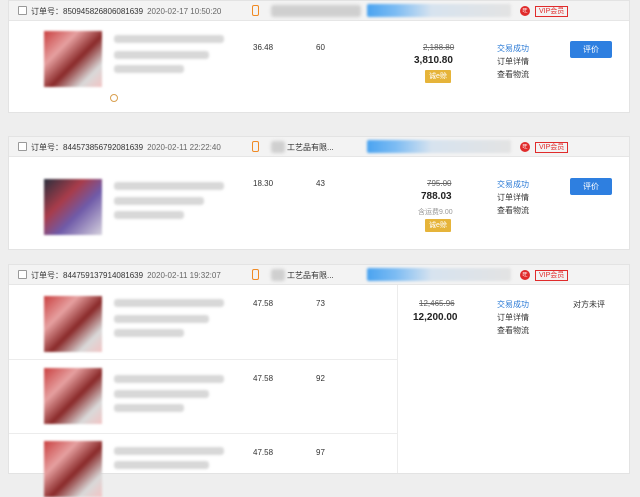 The height and width of the screenshot is (497, 640). What do you see at coordinates (439, 47) in the screenshot?
I see `original-total: 2,188.80` at bounding box center [439, 47].